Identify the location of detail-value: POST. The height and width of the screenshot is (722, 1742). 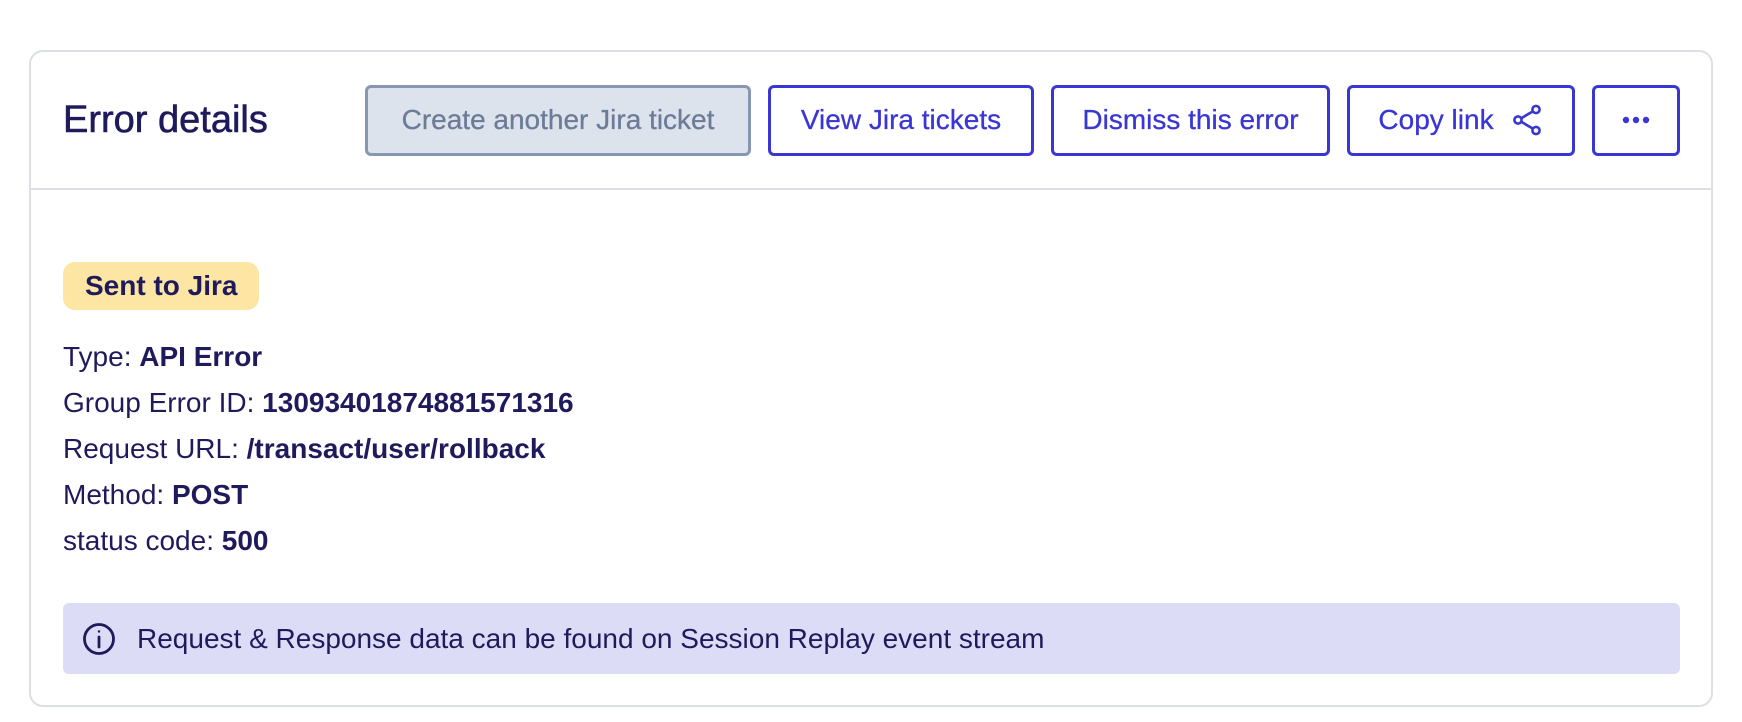
(210, 494).